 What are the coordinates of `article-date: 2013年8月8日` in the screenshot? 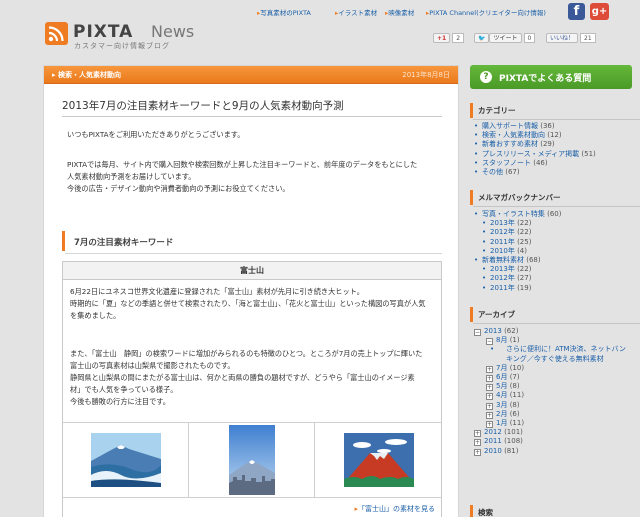 It's located at (426, 75).